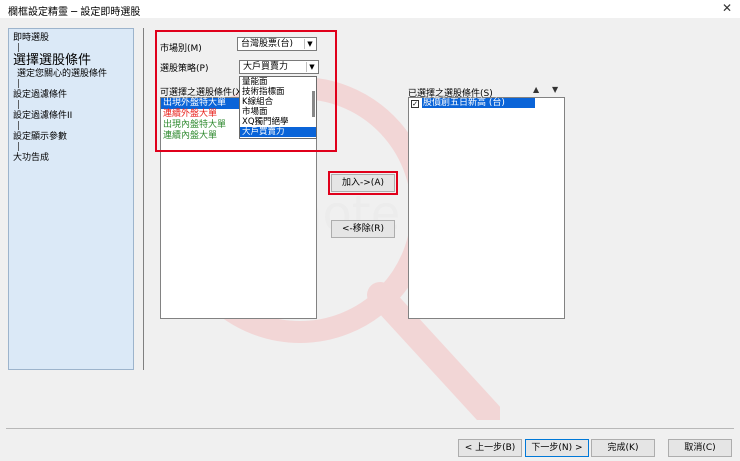 The image size is (740, 461). I want to click on remove-button: <-移除(R), so click(363, 229).